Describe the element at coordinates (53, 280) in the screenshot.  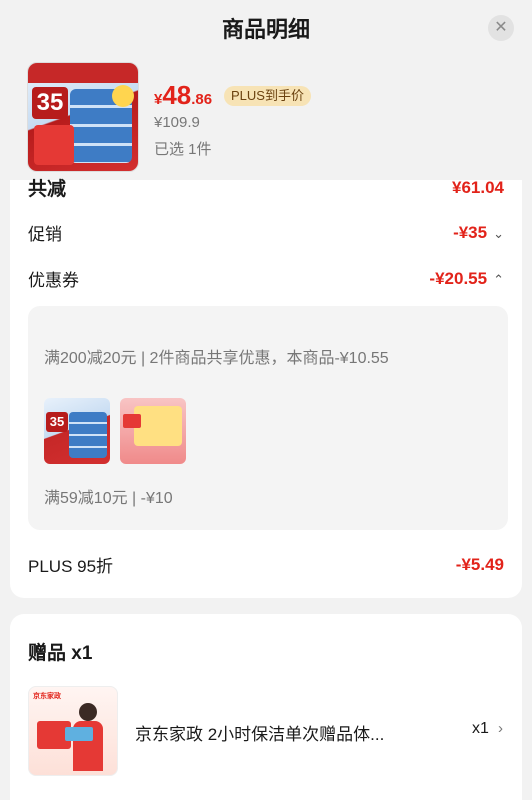
I see `coupon-label: 优惠券` at that location.